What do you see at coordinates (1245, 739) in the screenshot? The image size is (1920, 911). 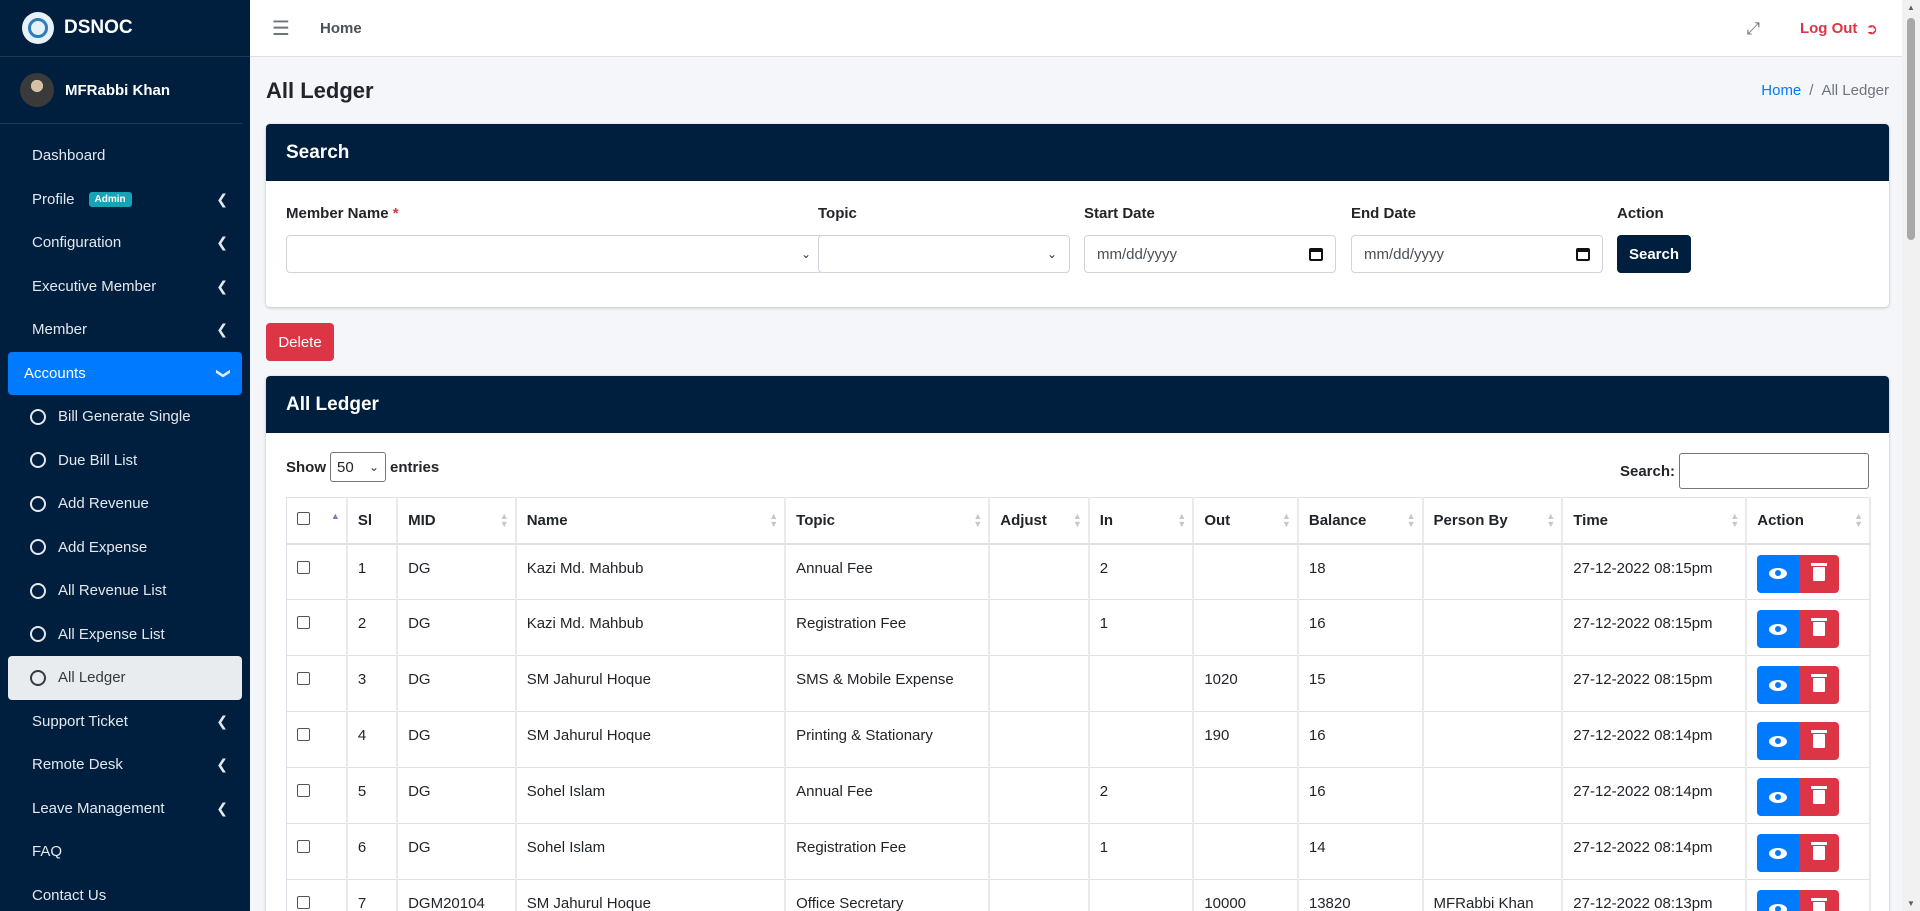 I see `cell-out: 190` at bounding box center [1245, 739].